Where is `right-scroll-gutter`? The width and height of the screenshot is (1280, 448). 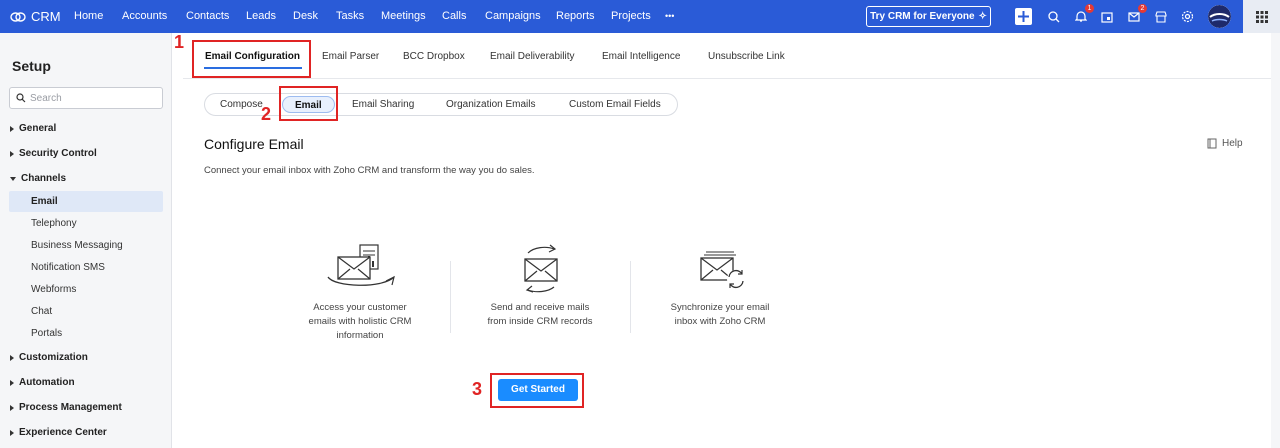 right-scroll-gutter is located at coordinates (1275, 240).